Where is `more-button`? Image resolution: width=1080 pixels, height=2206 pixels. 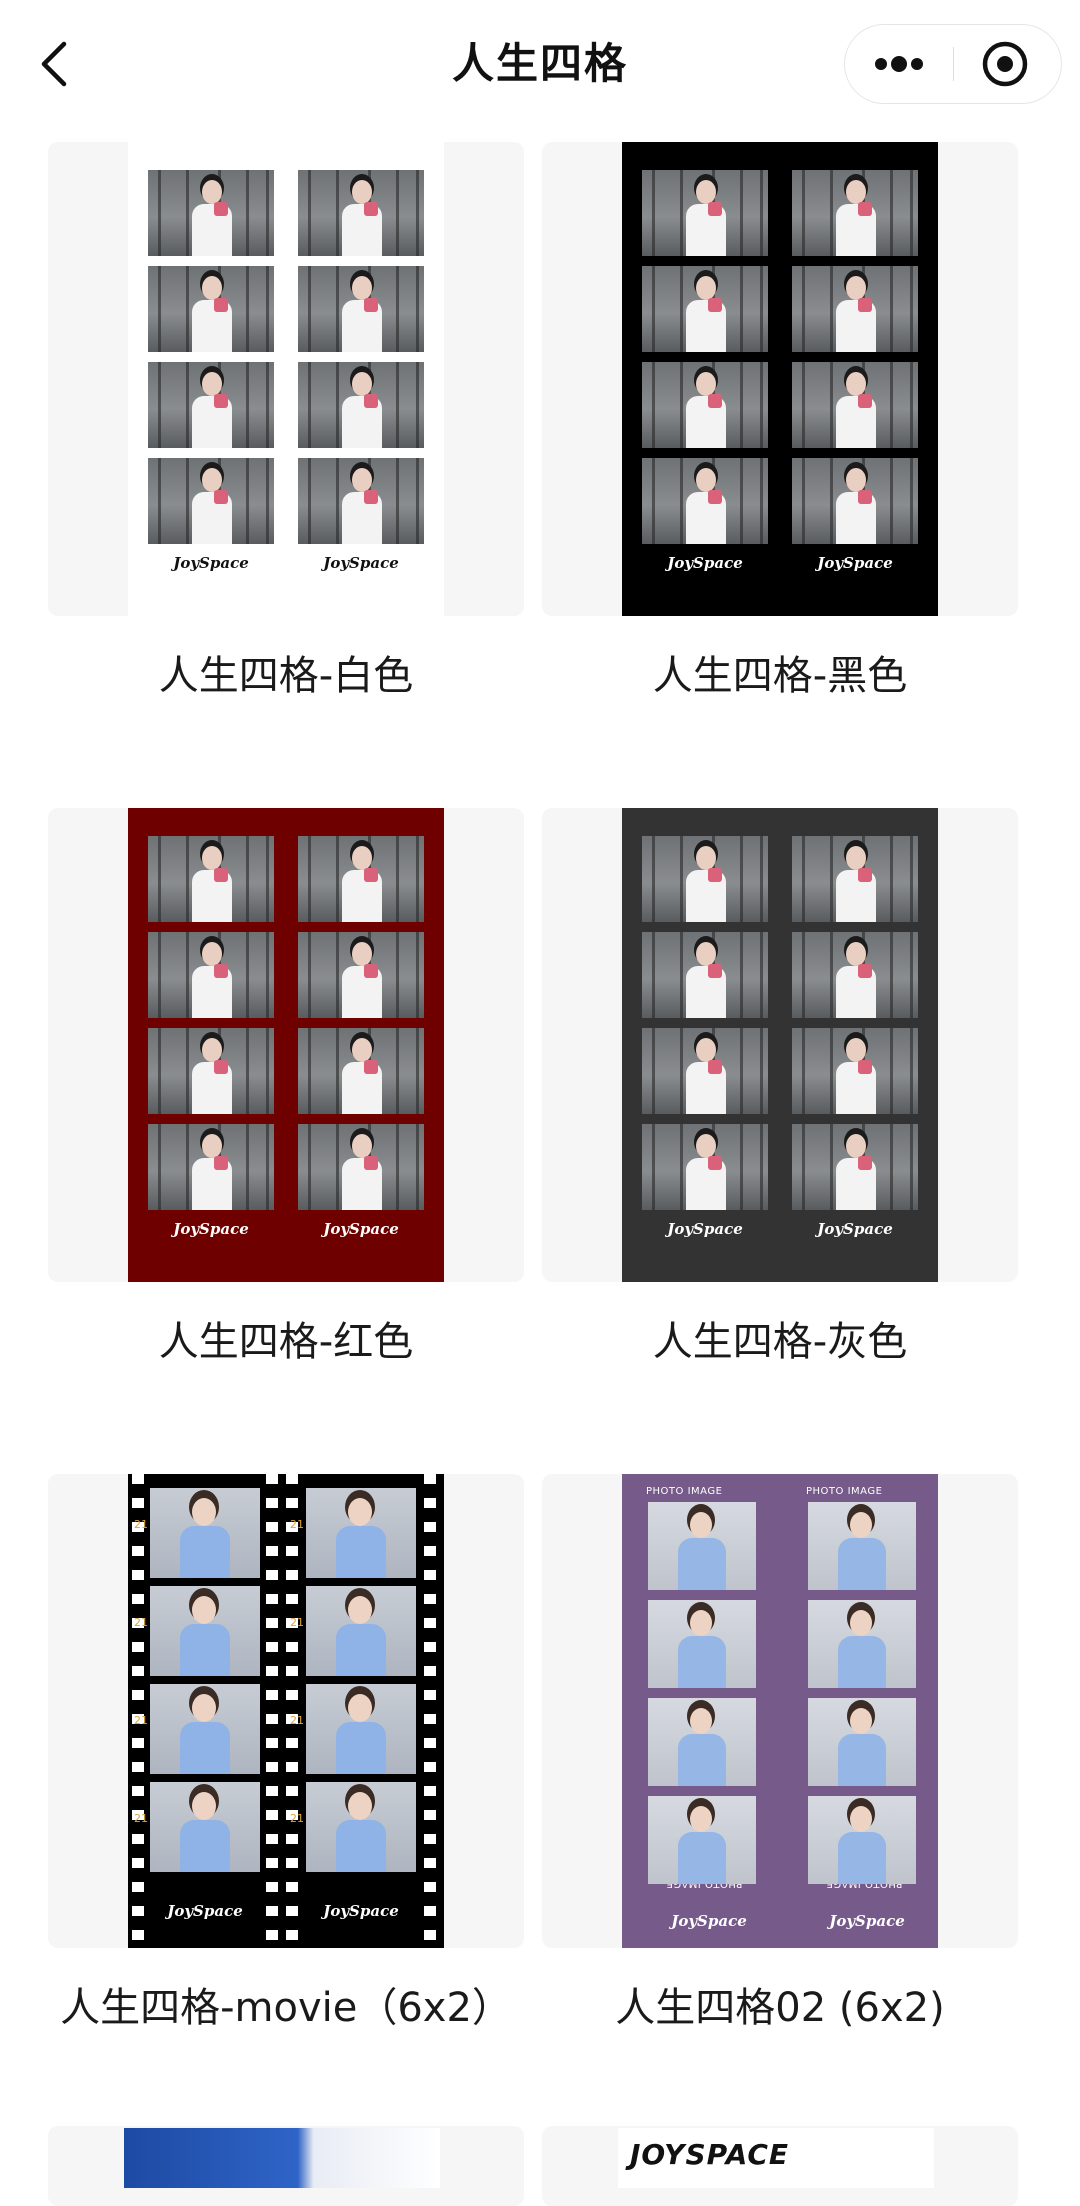
more-button is located at coordinates (899, 64).